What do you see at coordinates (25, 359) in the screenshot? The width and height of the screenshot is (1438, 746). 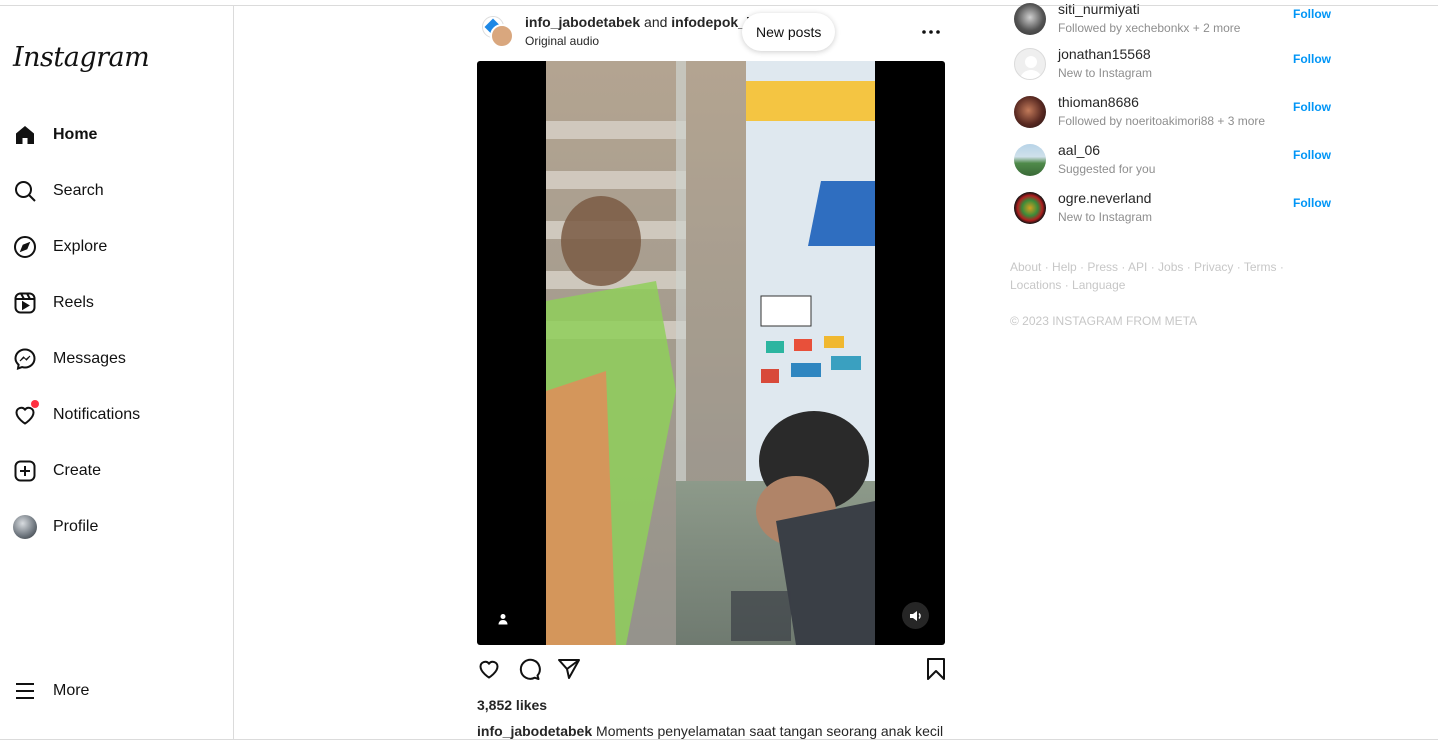 I see `messenger-icon` at bounding box center [25, 359].